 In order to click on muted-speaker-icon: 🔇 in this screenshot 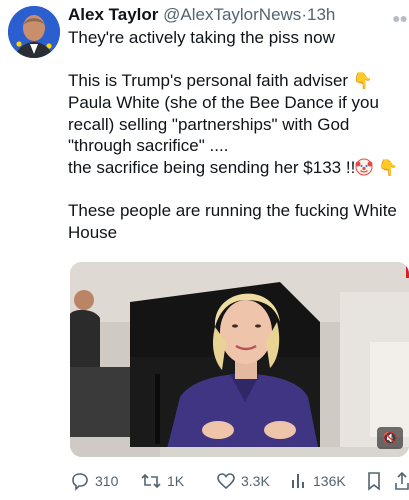, I will do `click(390, 438)`.